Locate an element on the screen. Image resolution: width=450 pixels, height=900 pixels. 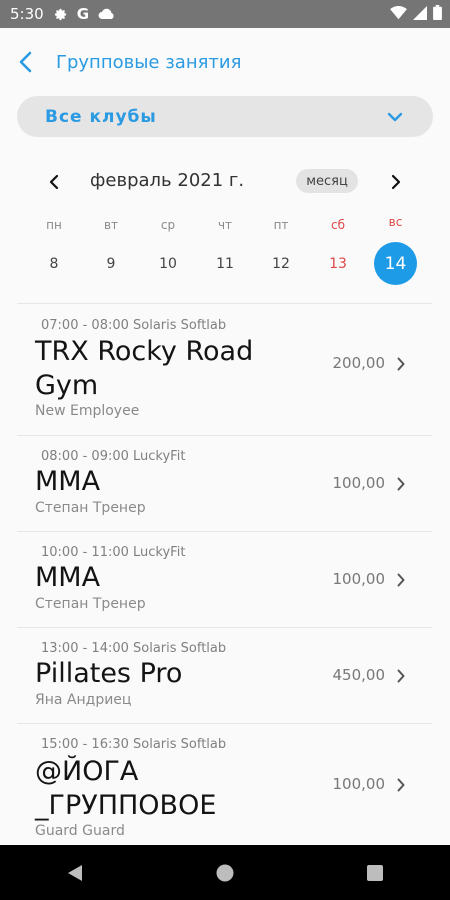
session-trainer: New Employee is located at coordinates (87, 411).